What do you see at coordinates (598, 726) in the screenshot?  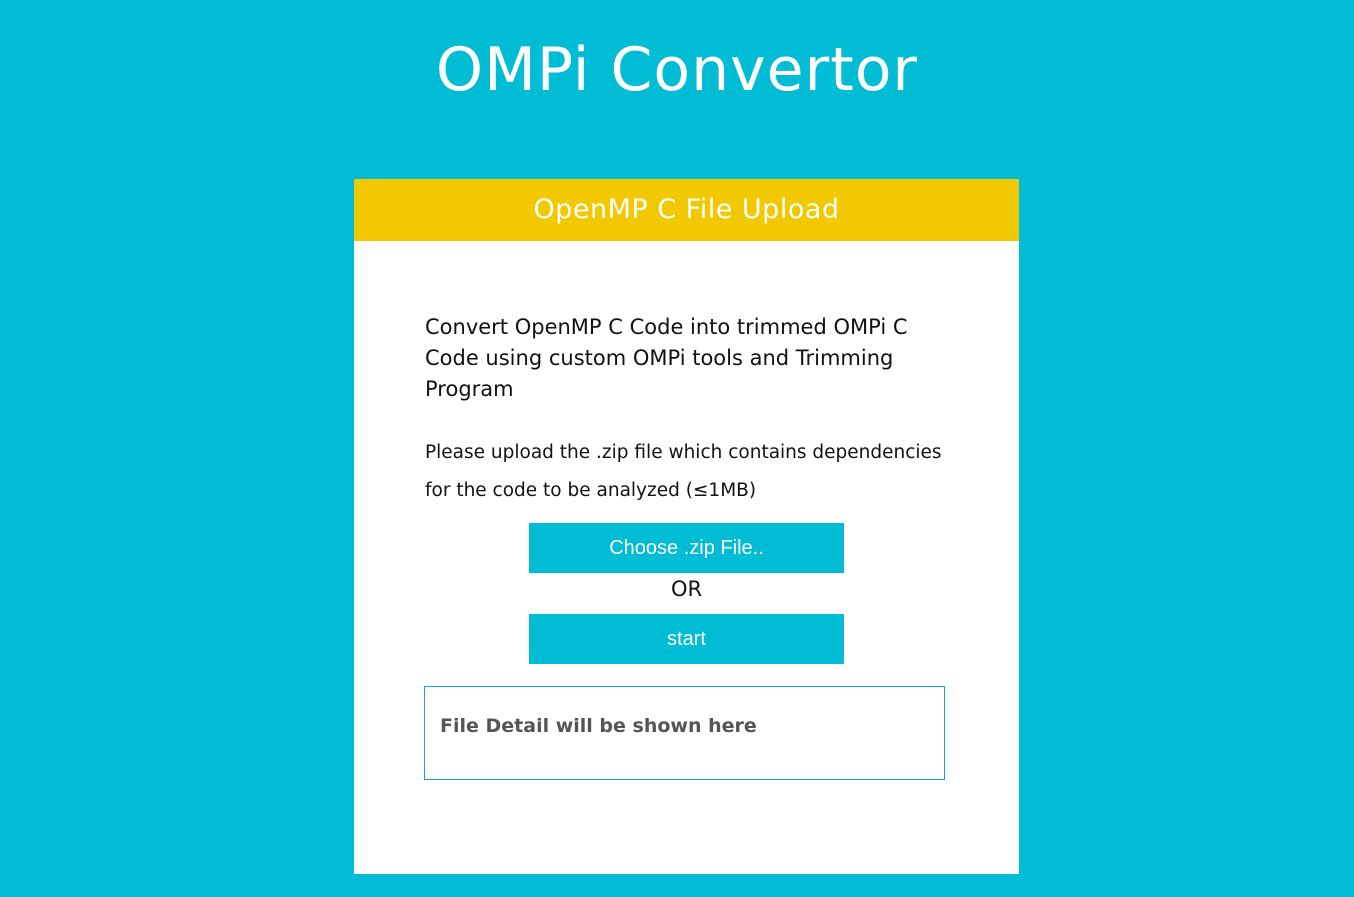 I see `file-detail-text: File Detail will be shown here` at bounding box center [598, 726].